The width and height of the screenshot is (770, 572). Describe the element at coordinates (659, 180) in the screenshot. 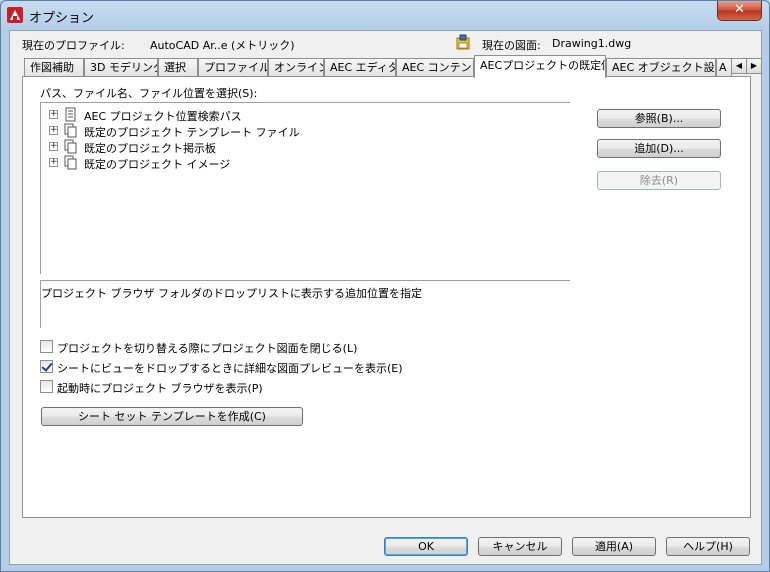

I see `remove-button: 除去(R)` at that location.